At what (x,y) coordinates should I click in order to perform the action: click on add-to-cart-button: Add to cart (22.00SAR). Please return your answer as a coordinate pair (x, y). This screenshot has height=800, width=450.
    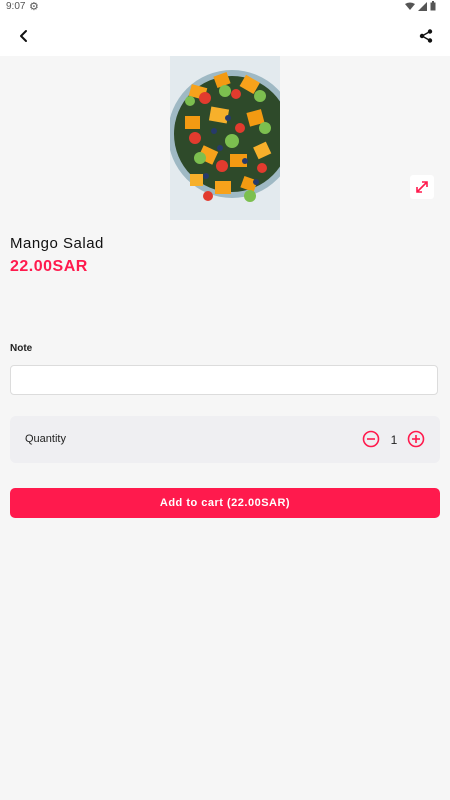
    Looking at the image, I should click on (225, 503).